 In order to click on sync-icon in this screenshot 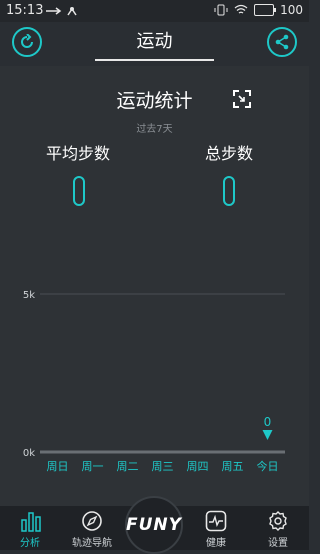, I will do `click(27, 41)`.